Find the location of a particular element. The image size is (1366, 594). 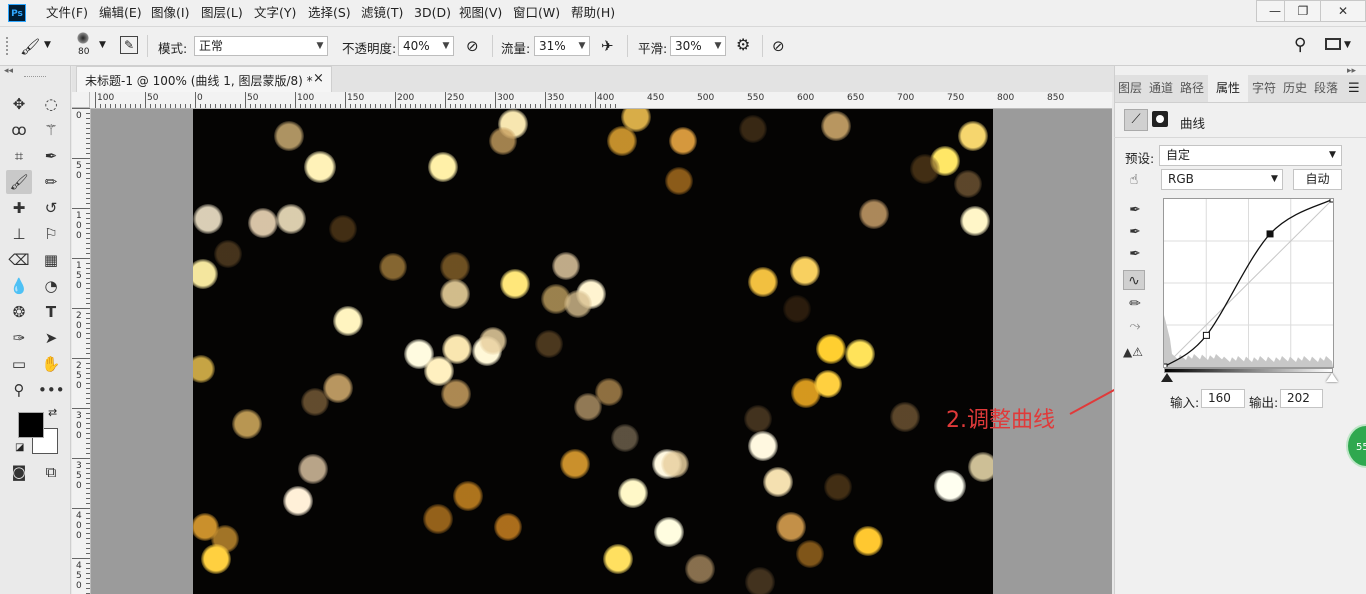

menu-window: 窗口(W) is located at coordinates (536, 13).